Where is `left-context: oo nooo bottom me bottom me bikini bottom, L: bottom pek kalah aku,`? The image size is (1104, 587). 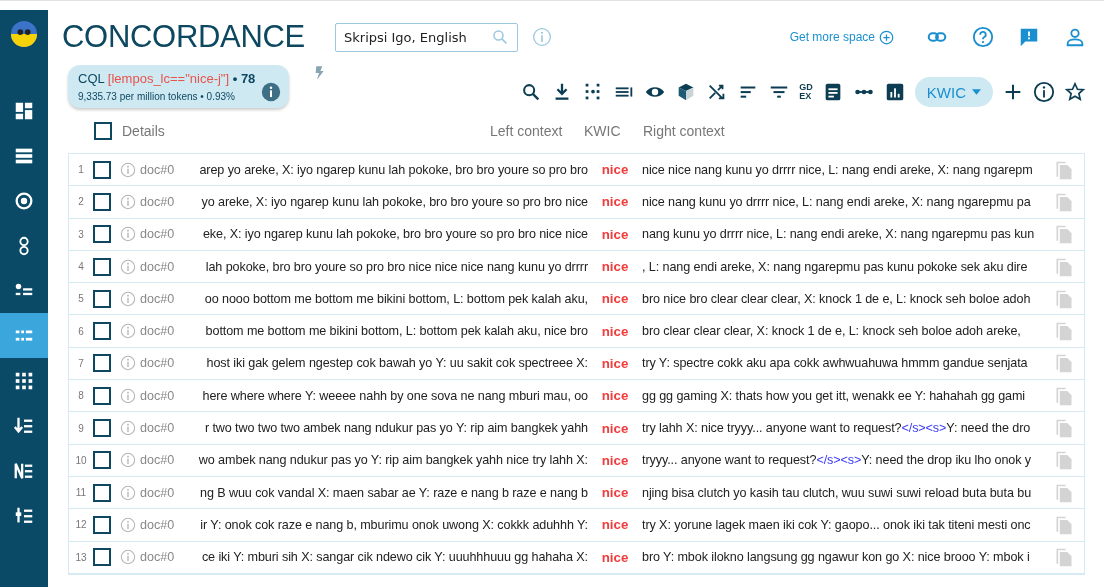
left-context: oo nooo bottom me bottom me bikini bottom, L: bottom pek kalah aku, is located at coordinates (395, 298).